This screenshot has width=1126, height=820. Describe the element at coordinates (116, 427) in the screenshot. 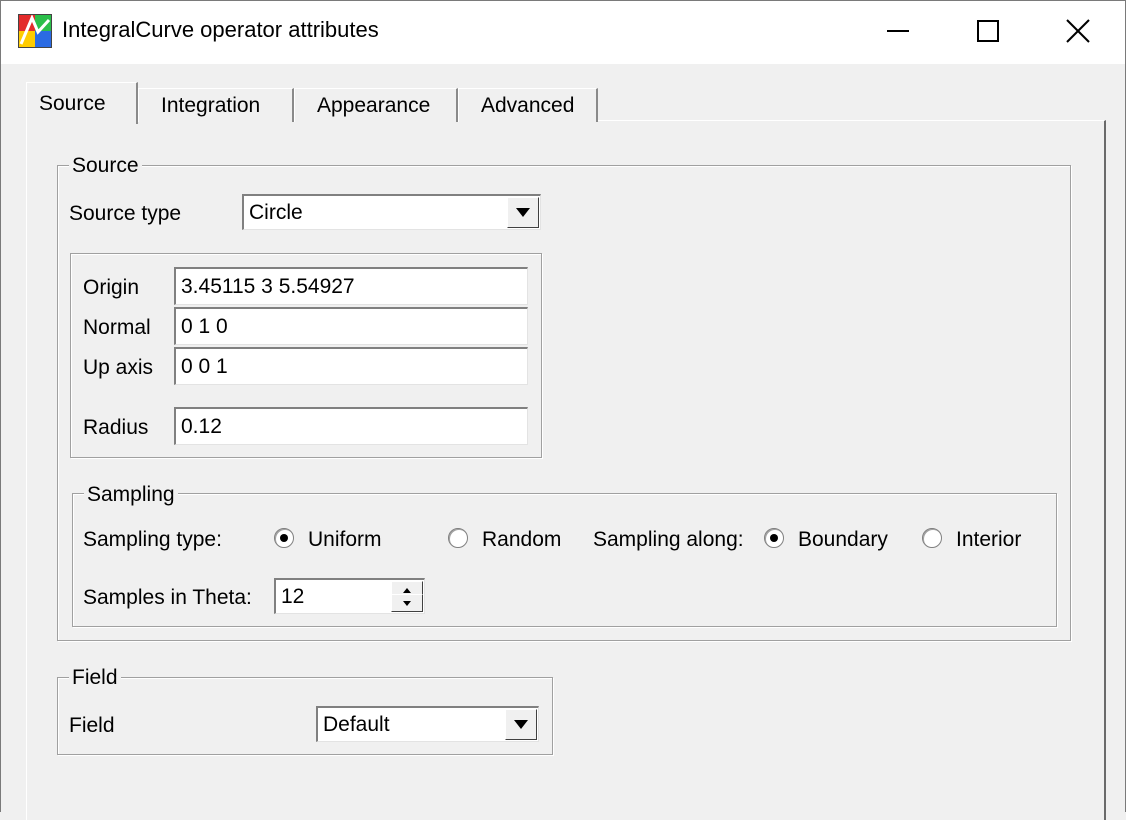

I see `radius-label: Radius` at that location.